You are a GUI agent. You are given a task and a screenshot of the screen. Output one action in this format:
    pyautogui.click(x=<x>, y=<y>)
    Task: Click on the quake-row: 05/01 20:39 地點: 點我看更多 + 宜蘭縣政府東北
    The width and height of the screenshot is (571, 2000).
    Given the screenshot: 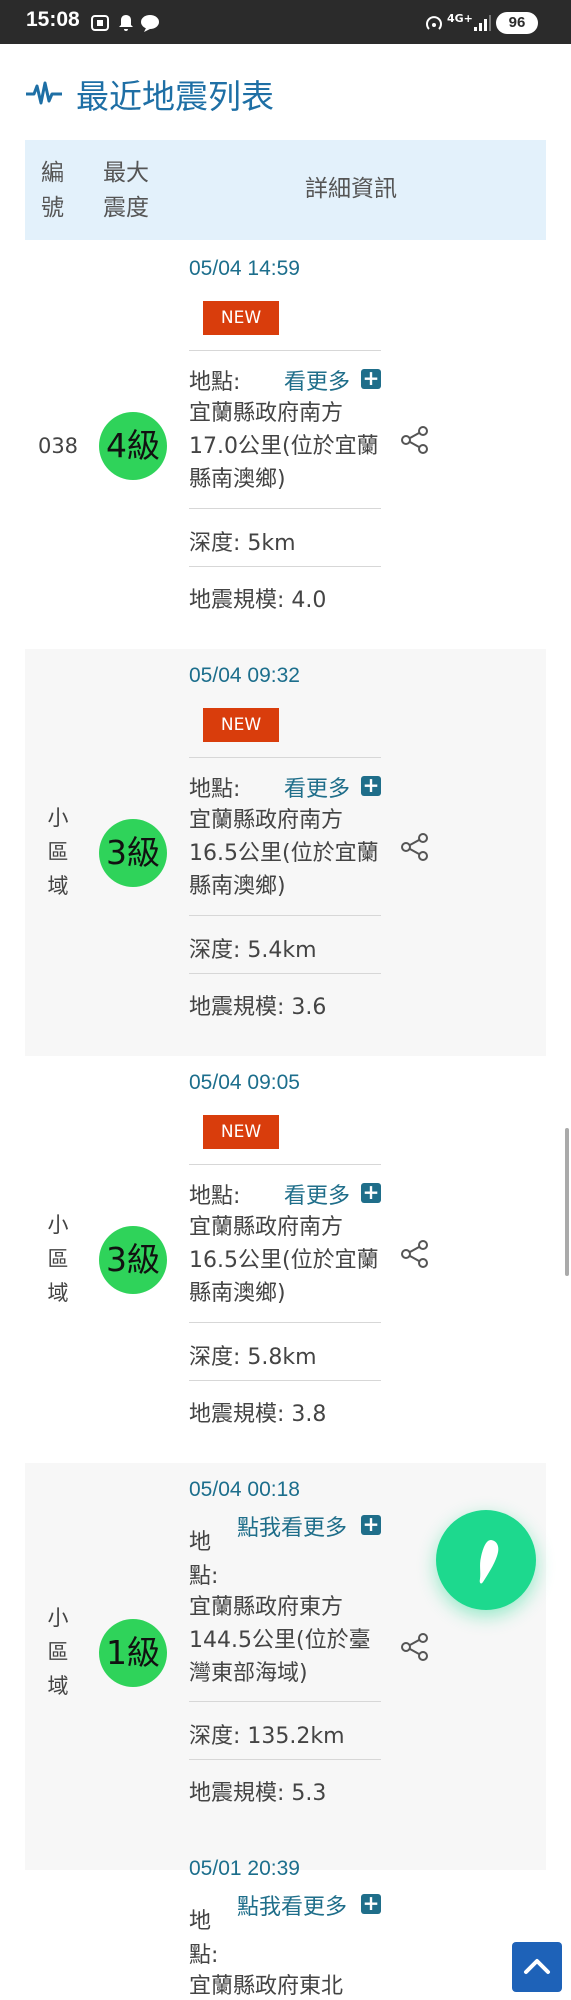 What is the action you would take?
    pyautogui.click(x=285, y=1921)
    